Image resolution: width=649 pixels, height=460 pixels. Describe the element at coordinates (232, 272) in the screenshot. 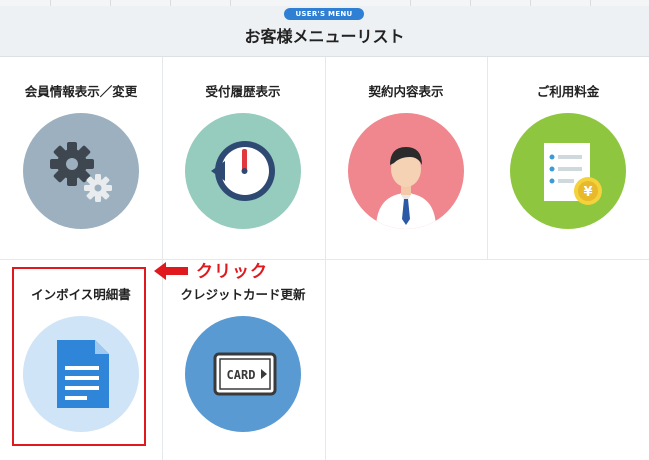

I see `click-annotation: クリック` at that location.